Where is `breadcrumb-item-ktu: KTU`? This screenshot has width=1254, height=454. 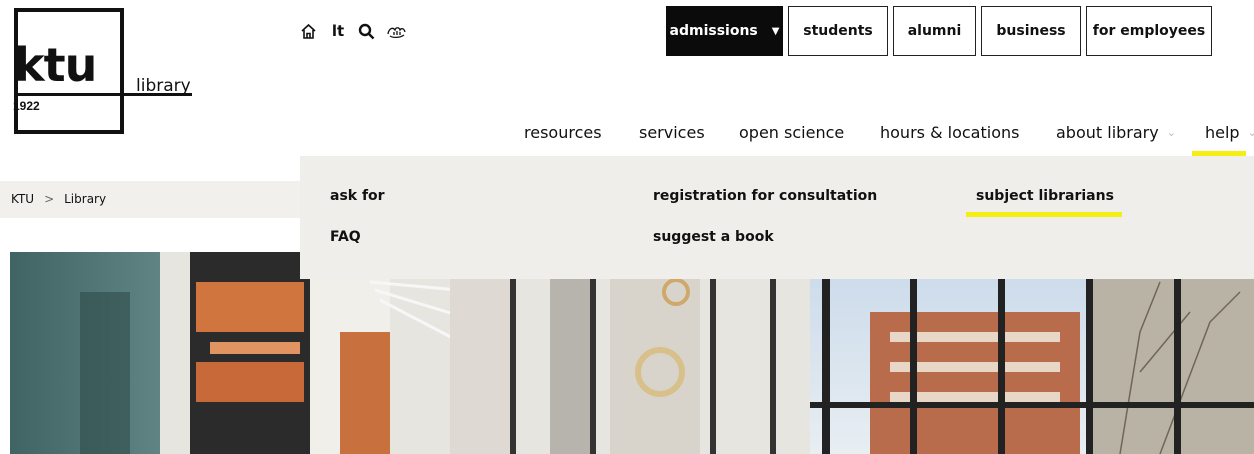
breadcrumb-item-ktu: KTU is located at coordinates (22, 199).